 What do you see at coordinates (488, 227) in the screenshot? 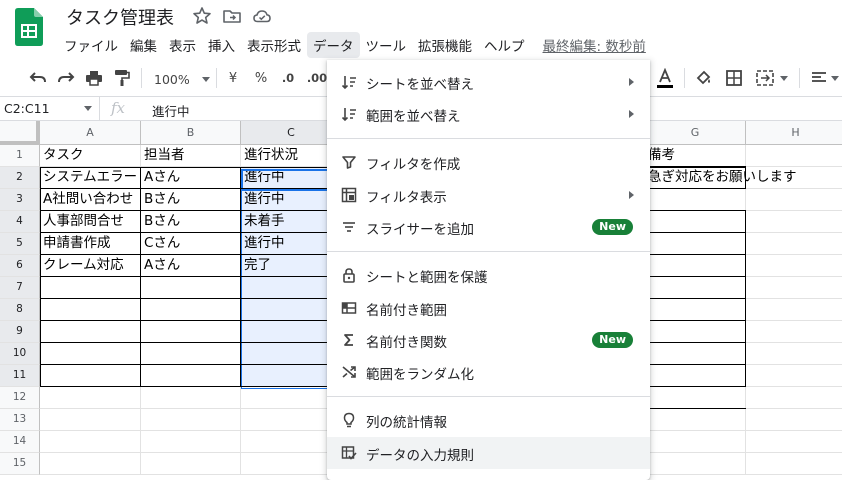
I see `data-menu-item-slicer: スライサーを追加 New` at bounding box center [488, 227].